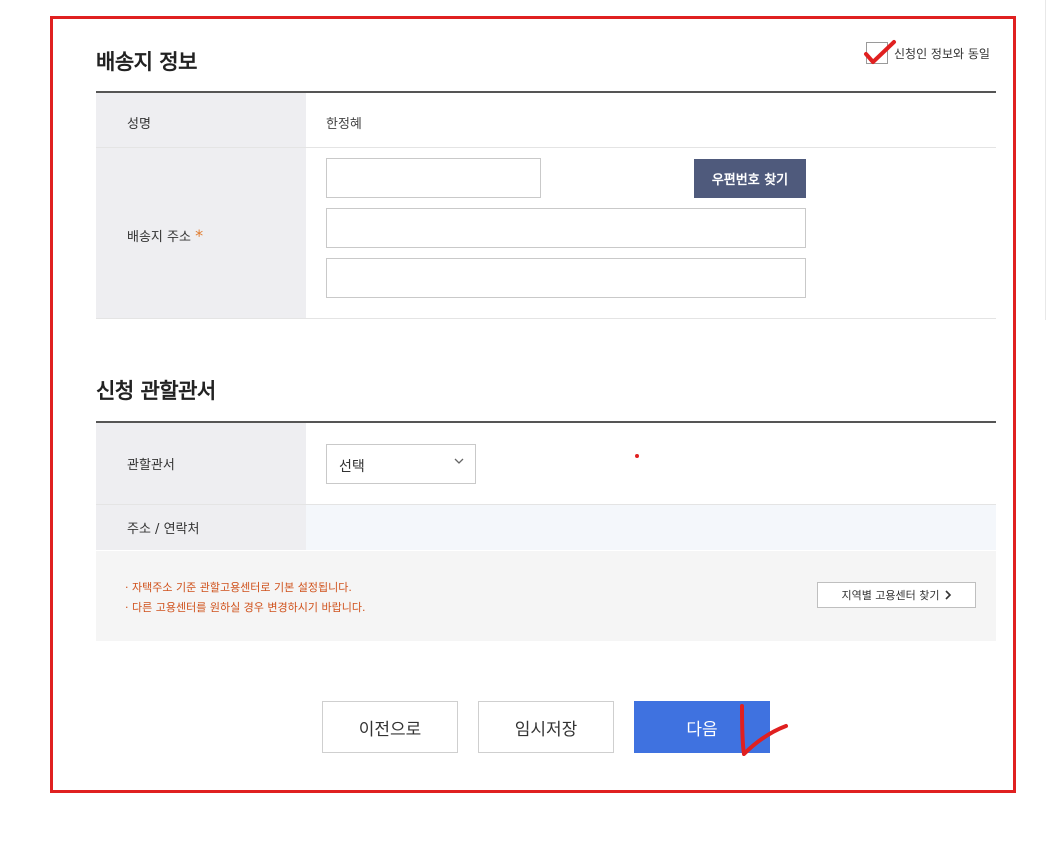 This screenshot has height=842, width=1047. What do you see at coordinates (637, 456) in the screenshot?
I see `red-dot-annotation` at bounding box center [637, 456].